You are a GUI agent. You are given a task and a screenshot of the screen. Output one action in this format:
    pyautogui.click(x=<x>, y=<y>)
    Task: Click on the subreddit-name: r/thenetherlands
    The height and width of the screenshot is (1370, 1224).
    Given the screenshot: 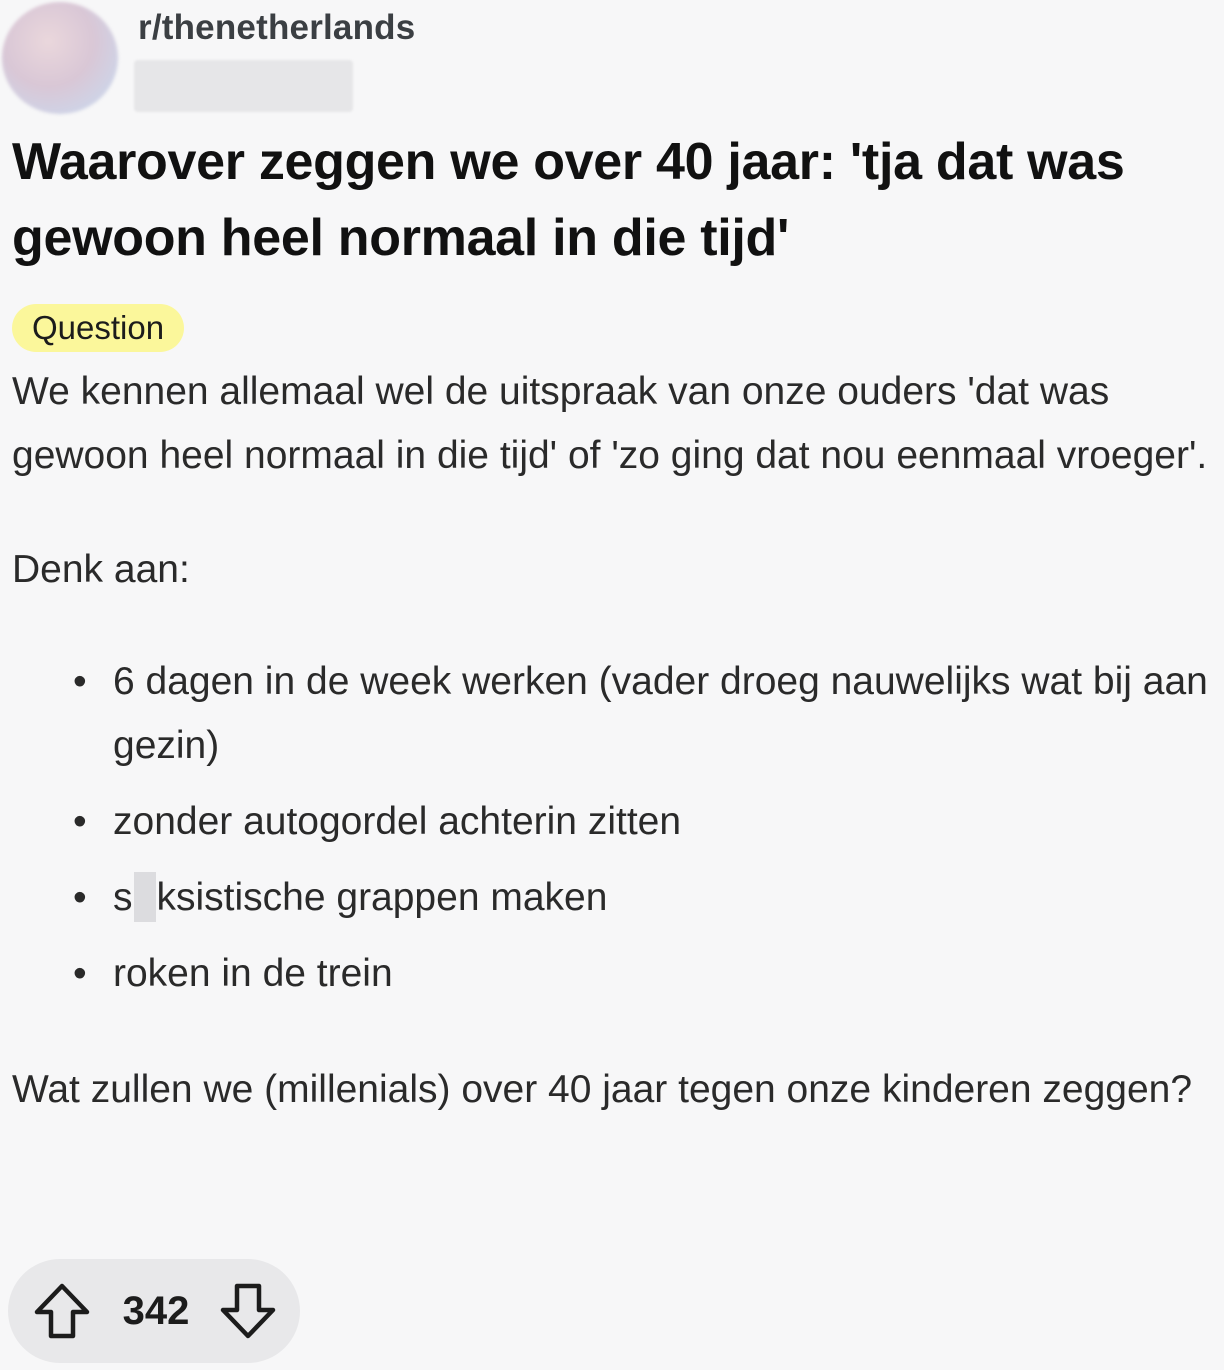 What is the action you would take?
    pyautogui.click(x=276, y=28)
    